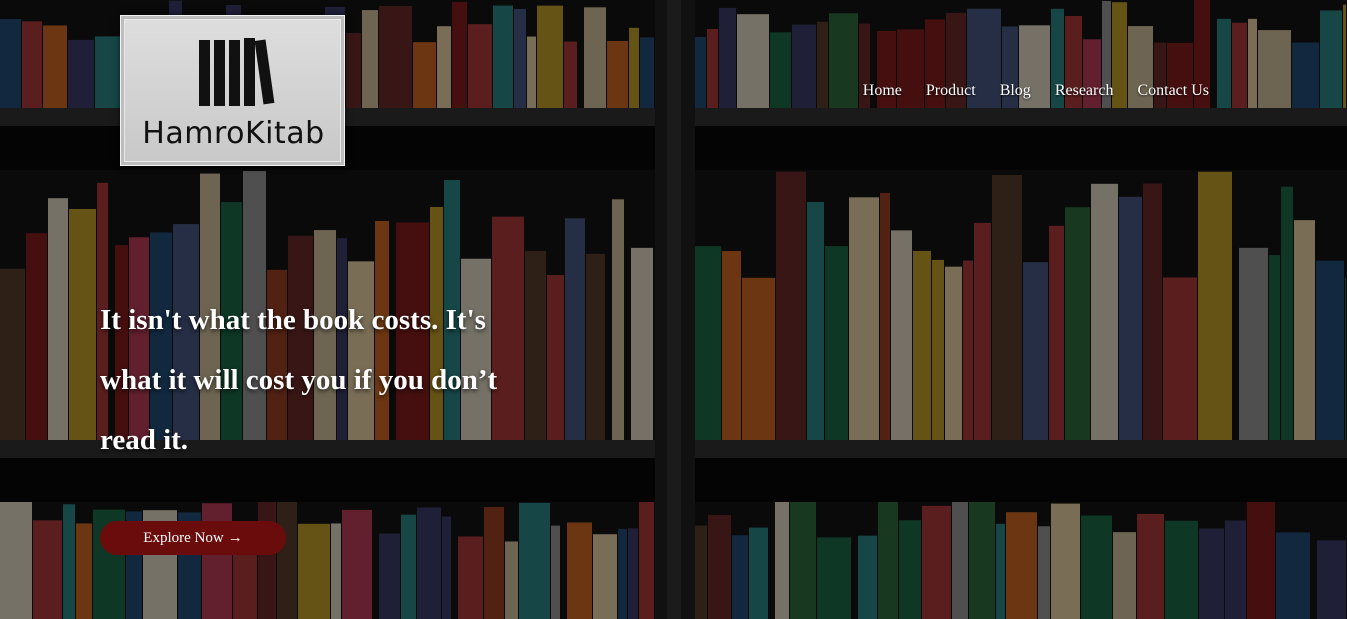 This screenshot has height=619, width=1347. What do you see at coordinates (1036, 91) in the screenshot?
I see `main-nav: Home Product Blog Research Contact Us` at bounding box center [1036, 91].